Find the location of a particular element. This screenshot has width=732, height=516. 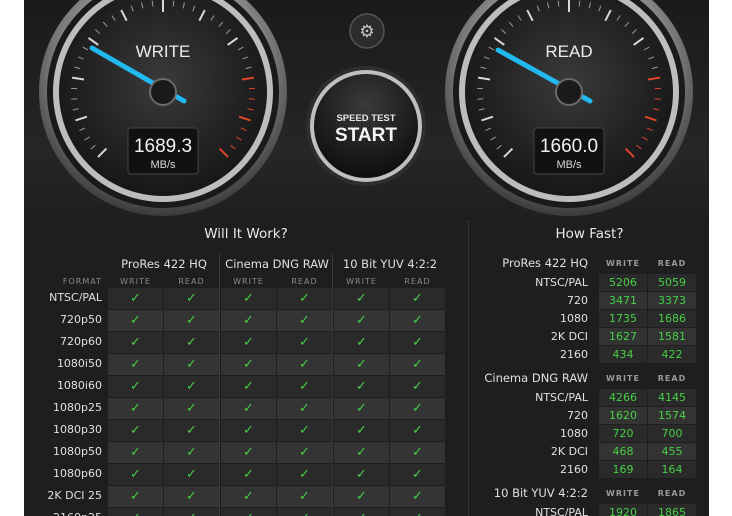

read-speed-value: 3373 is located at coordinates (672, 300).